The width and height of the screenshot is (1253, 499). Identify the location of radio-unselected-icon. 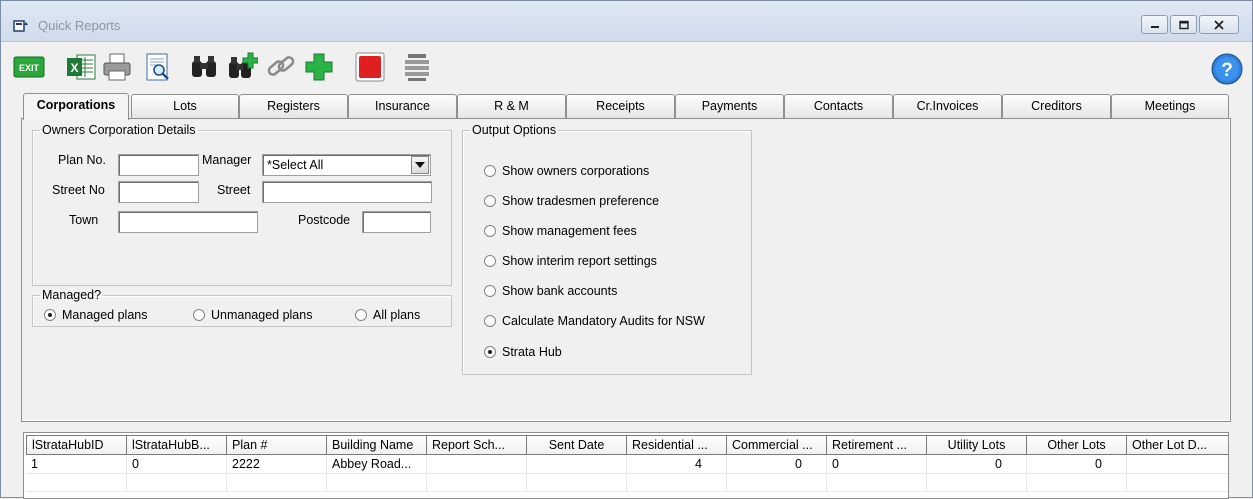
(490, 201).